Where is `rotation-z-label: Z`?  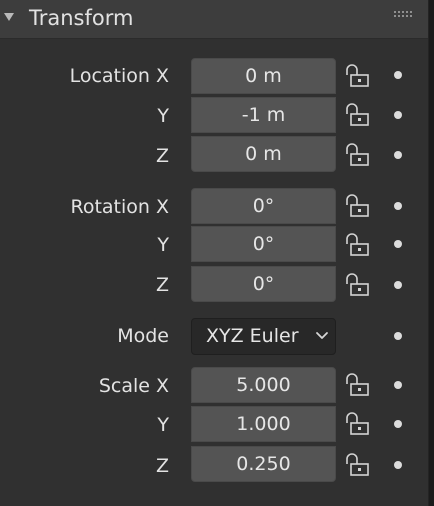
rotation-z-label: Z is located at coordinates (162, 285).